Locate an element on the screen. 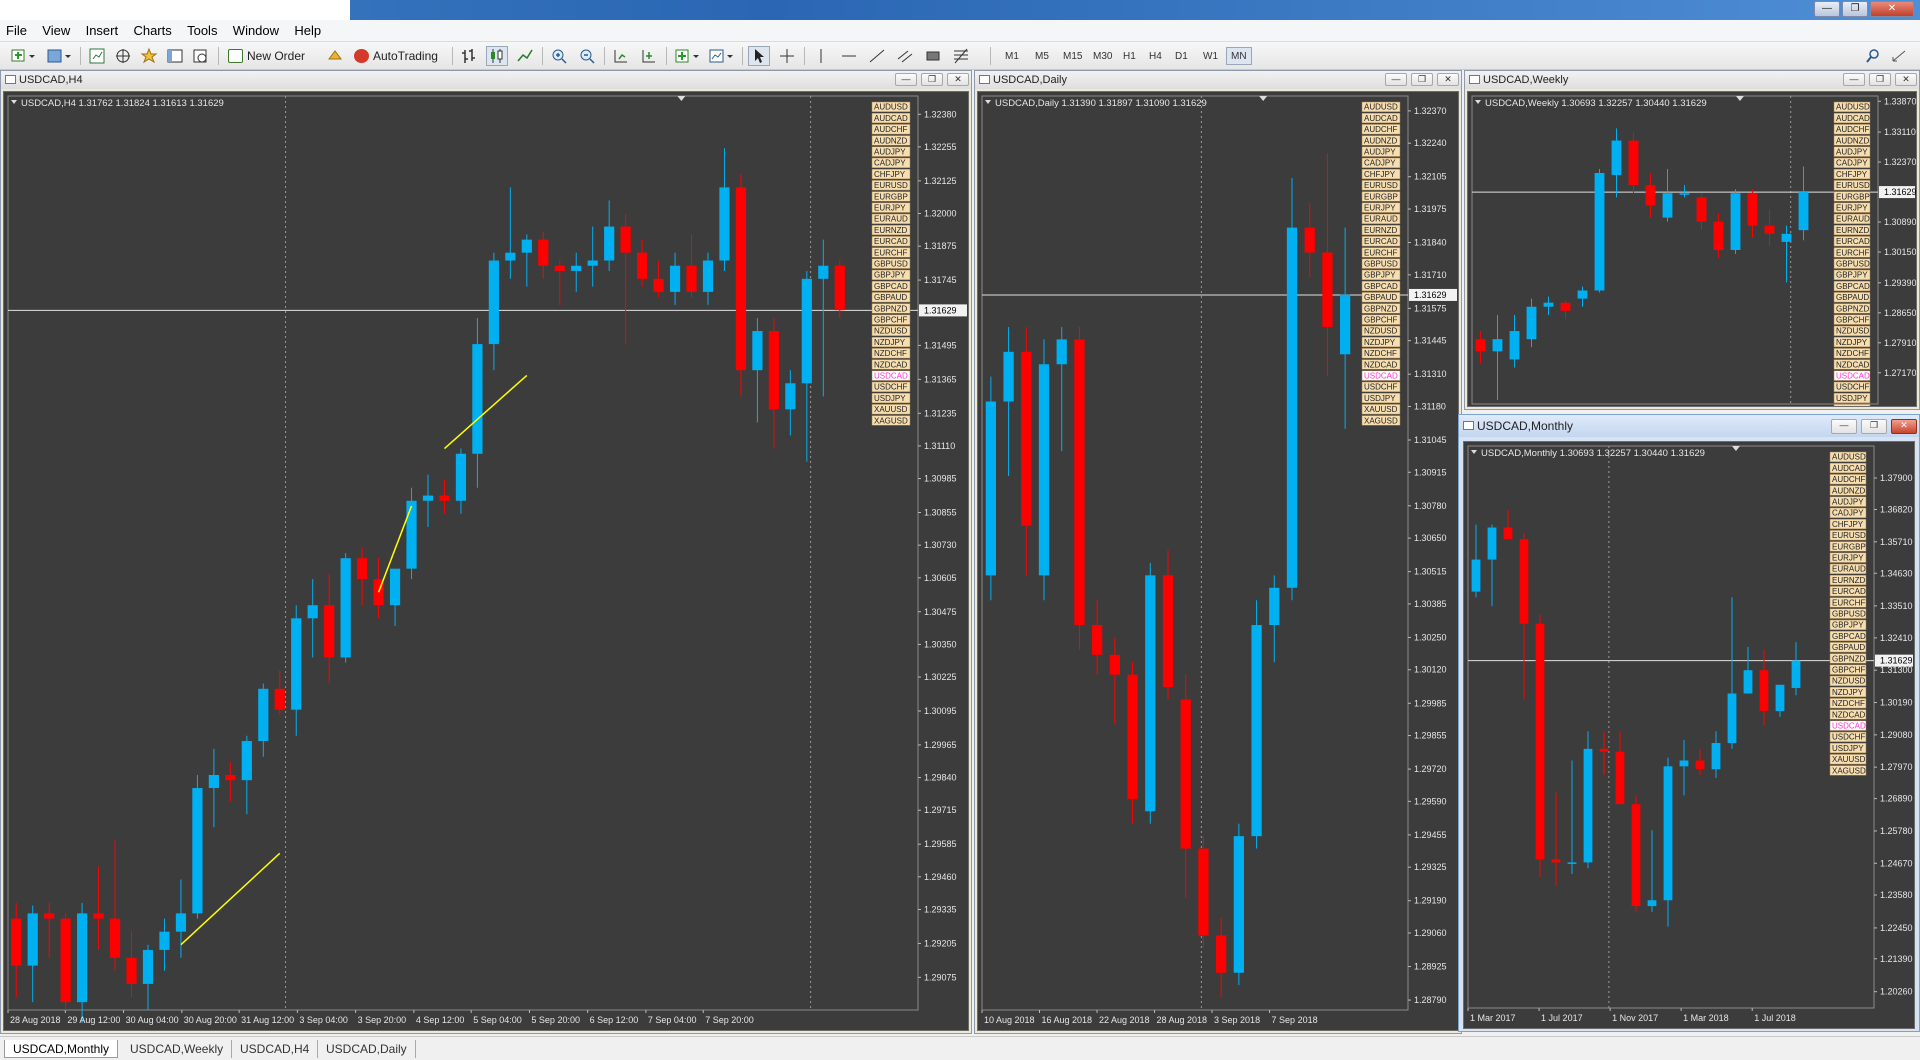  timeframe-mn: MN is located at coordinates (1239, 56).